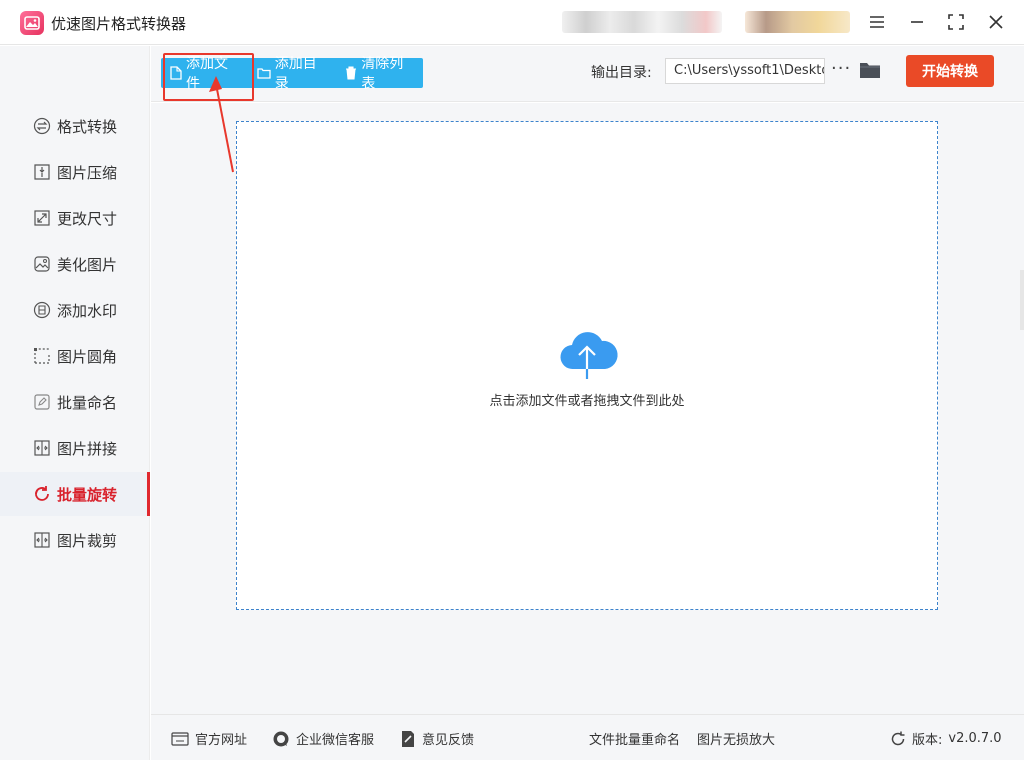 The height and width of the screenshot is (760, 1024). I want to click on clear-list-button: 清除列表, so click(379, 74).